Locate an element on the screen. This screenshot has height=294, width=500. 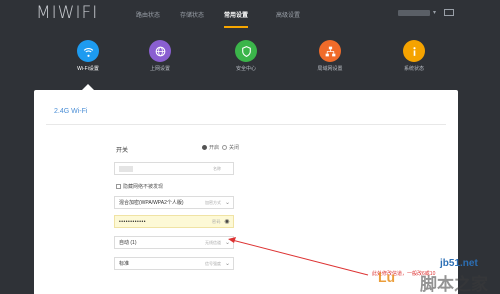
watermark-brand: Lu is located at coordinates (387, 277).